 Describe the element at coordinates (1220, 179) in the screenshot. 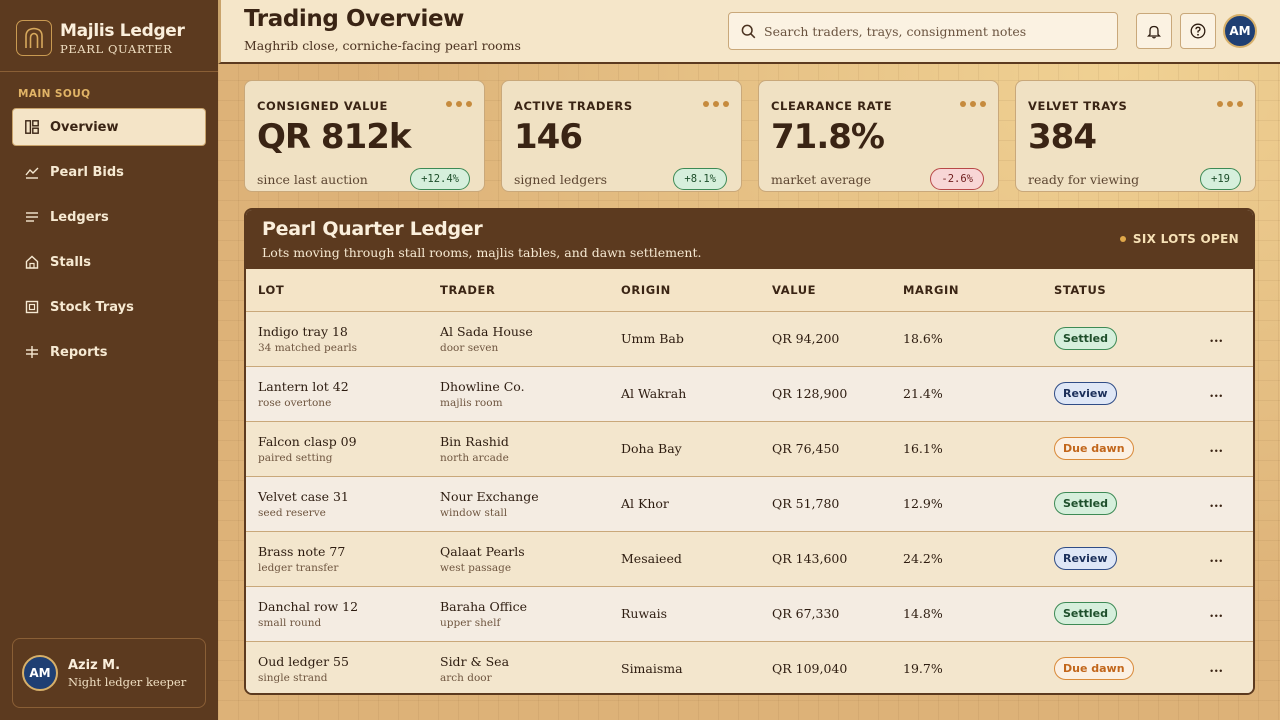

I see `stat-delta-badge: +19` at that location.